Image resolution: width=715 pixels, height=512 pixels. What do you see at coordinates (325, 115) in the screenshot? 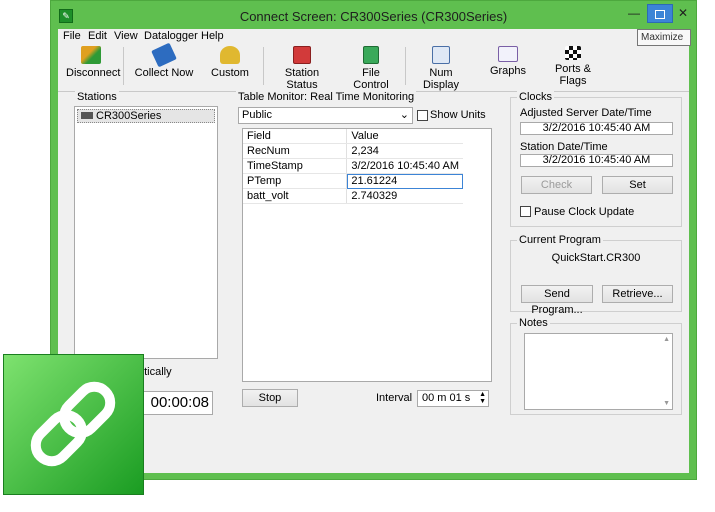
I see `table-select: Public ⌄` at bounding box center [325, 115].